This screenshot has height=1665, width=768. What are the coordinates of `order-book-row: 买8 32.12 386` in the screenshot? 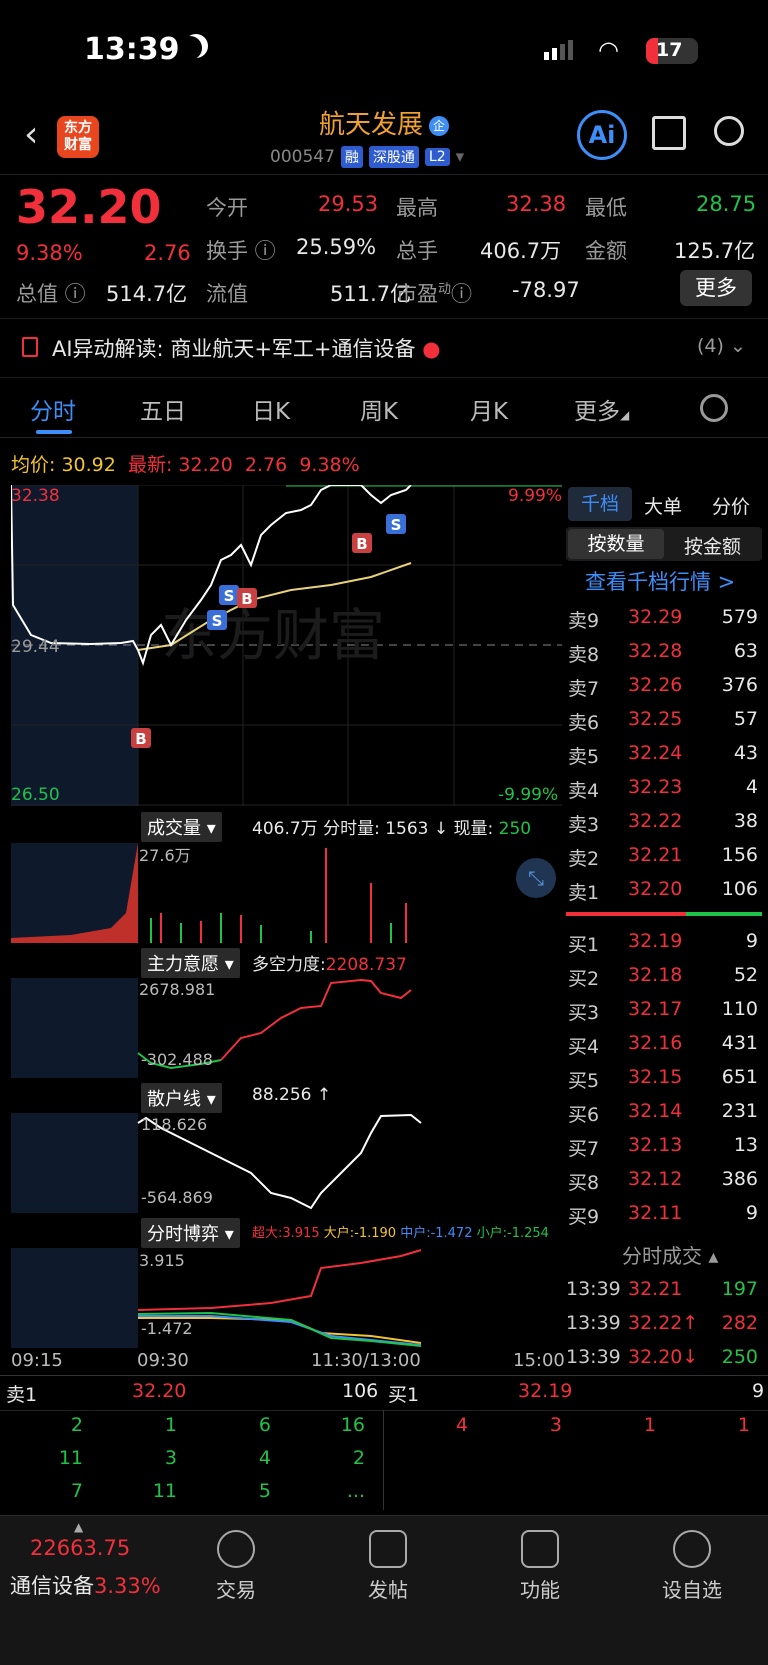 It's located at (667, 1181).